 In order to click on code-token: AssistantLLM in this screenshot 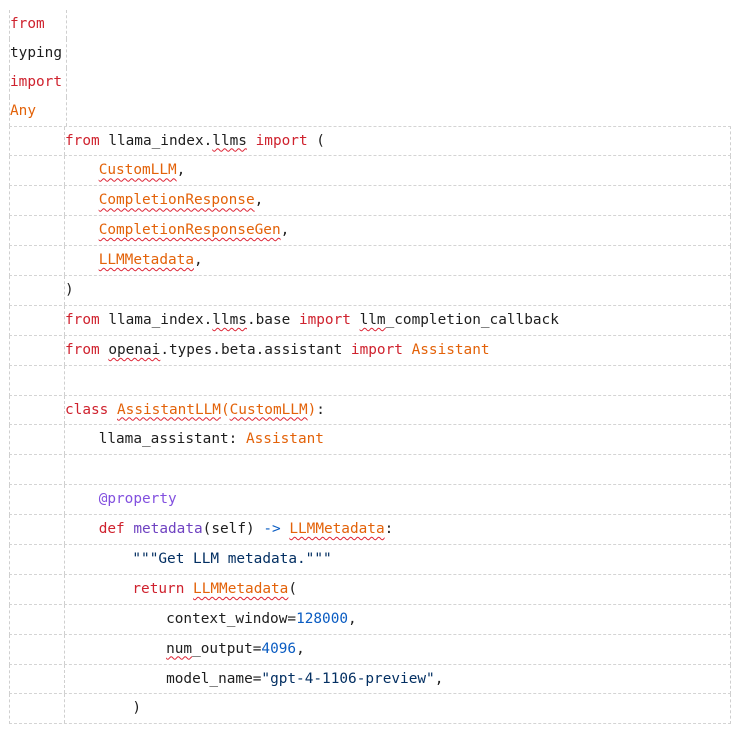, I will do `click(169, 409)`.